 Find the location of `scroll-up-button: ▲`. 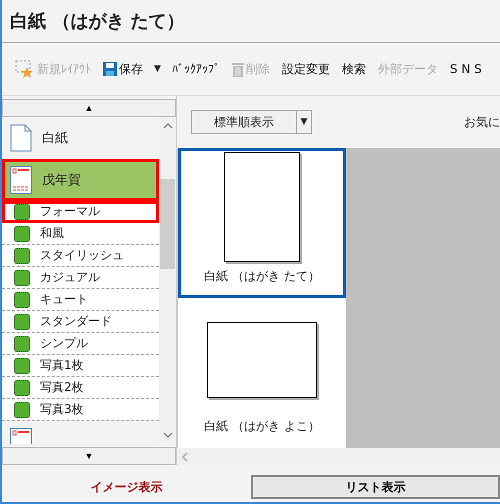

scroll-up-button: ▲ is located at coordinates (89, 108).